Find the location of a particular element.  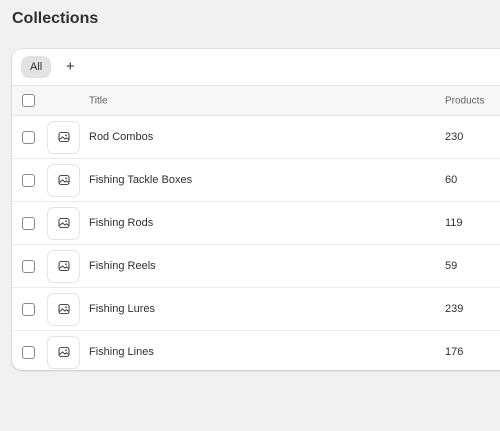

table-row: Fishing Lures 239 is located at coordinates (256, 309).